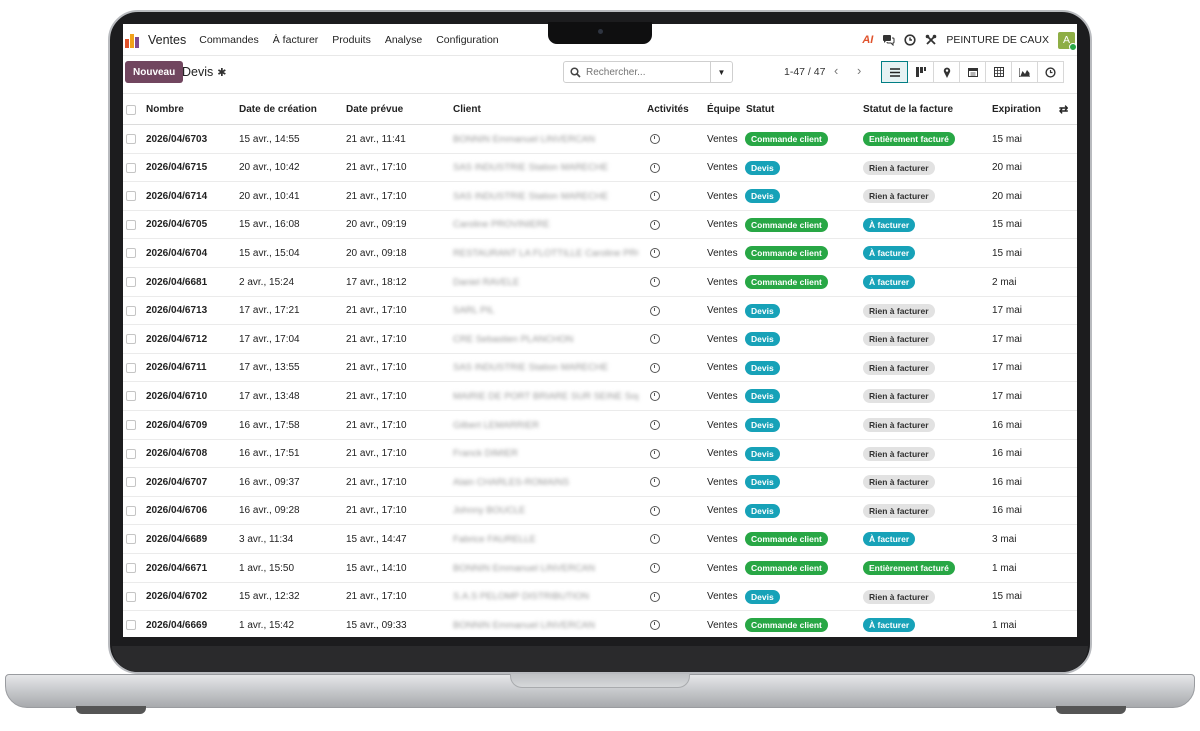 Image resolution: width=1200 pixels, height=731 pixels. What do you see at coordinates (221, 72) in the screenshot?
I see `gear-icon: ✱` at bounding box center [221, 72].